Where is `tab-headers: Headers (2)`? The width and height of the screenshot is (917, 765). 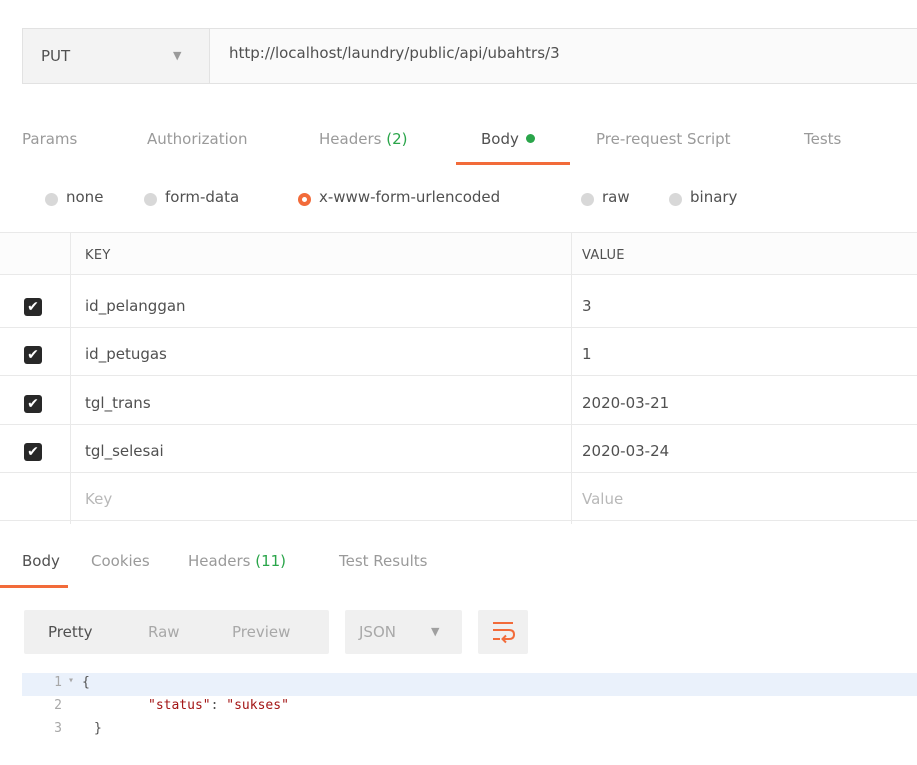
tab-headers: Headers (2) is located at coordinates (363, 139).